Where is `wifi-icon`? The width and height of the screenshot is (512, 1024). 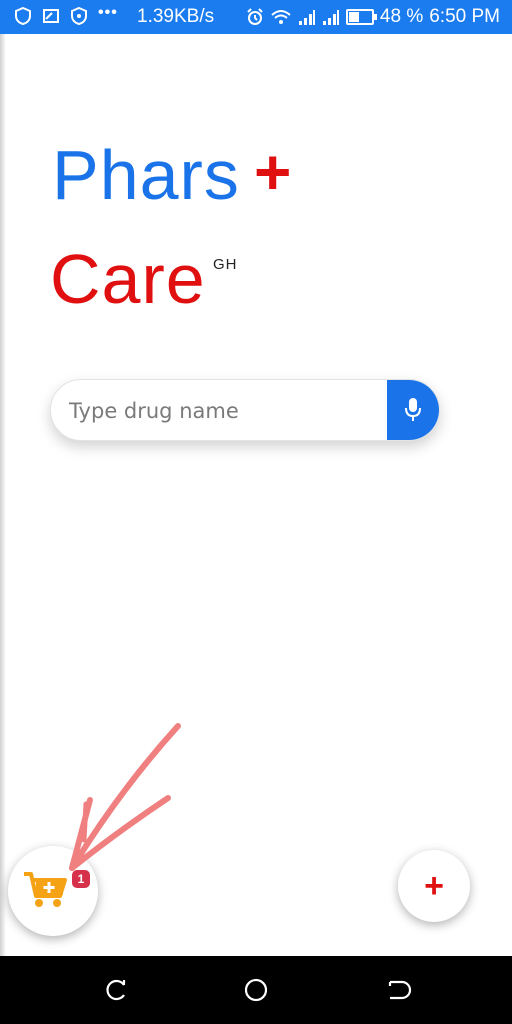 wifi-icon is located at coordinates (281, 17).